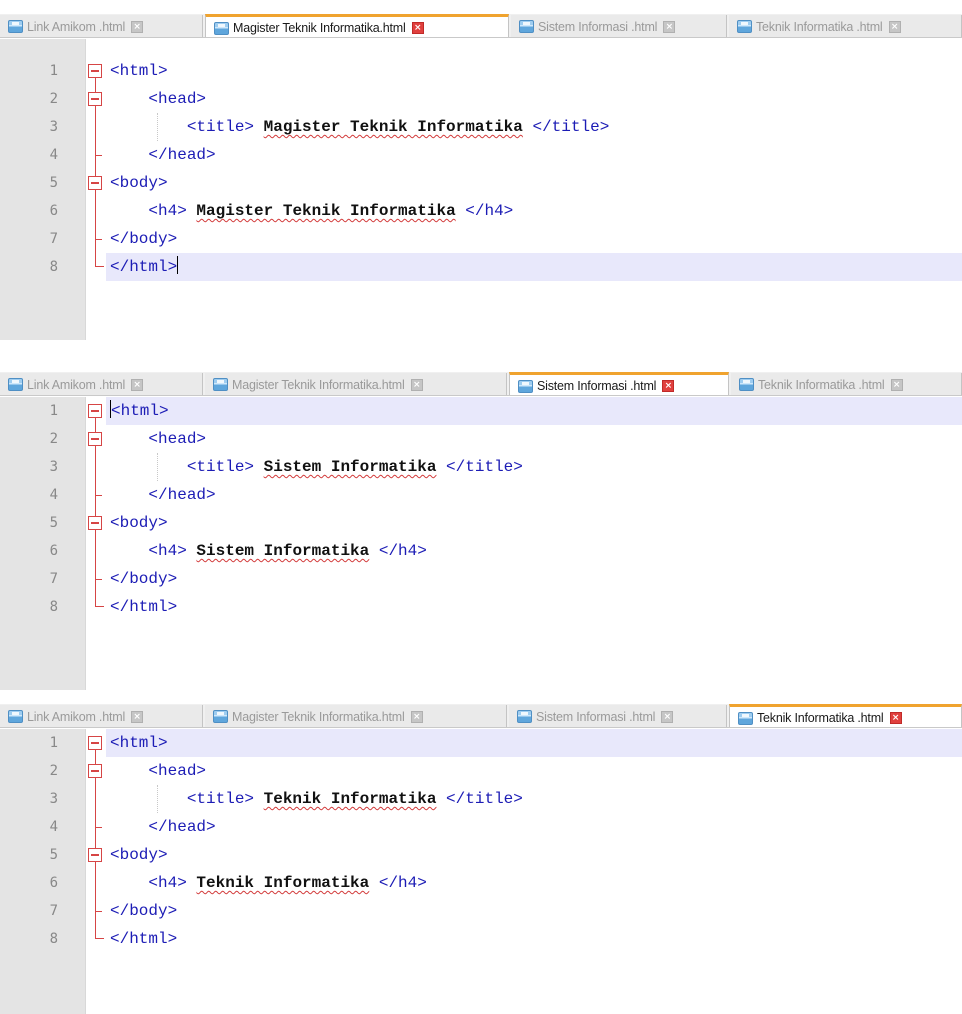  What do you see at coordinates (481, 267) in the screenshot?
I see `code-line-current: 8 </html>` at bounding box center [481, 267].